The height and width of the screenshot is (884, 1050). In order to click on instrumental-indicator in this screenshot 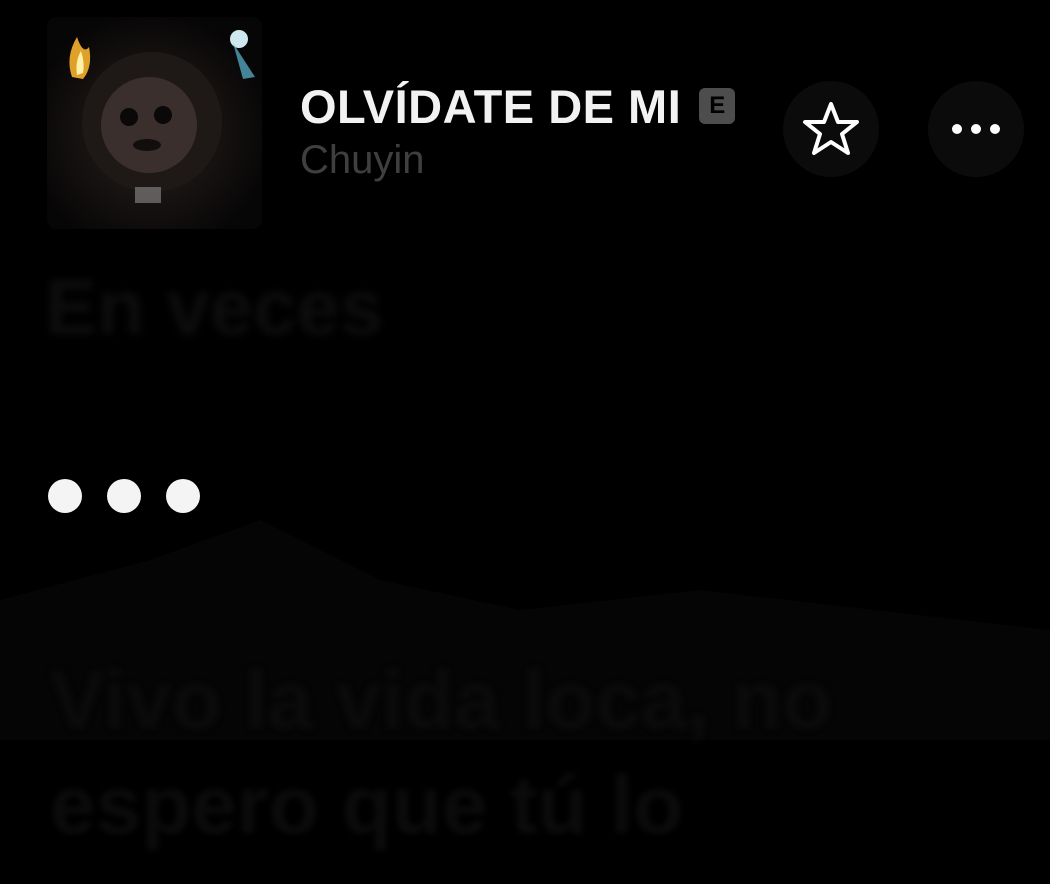, I will do `click(124, 496)`.